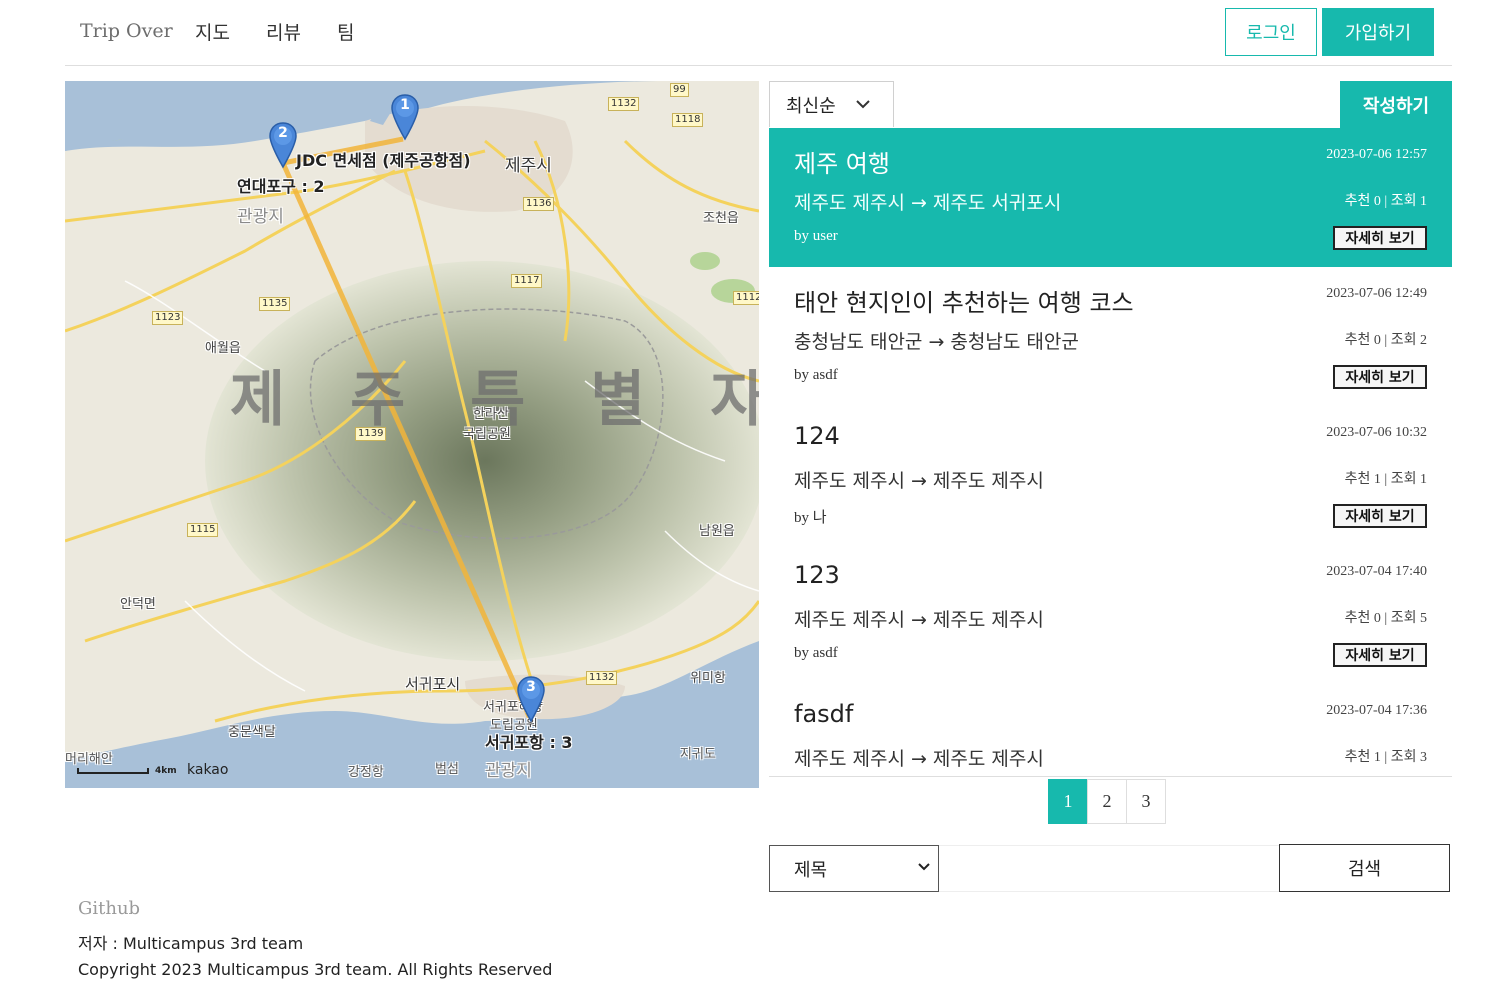 The height and width of the screenshot is (985, 1495). Describe the element at coordinates (109, 908) in the screenshot. I see `footer-github-link: Github` at that location.